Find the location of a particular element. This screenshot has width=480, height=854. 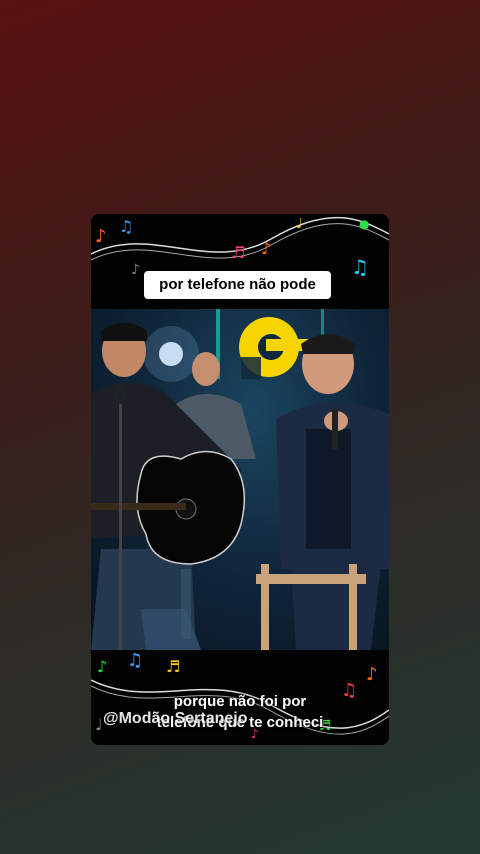

watermark: @Modão Sertanejo is located at coordinates (175, 718).